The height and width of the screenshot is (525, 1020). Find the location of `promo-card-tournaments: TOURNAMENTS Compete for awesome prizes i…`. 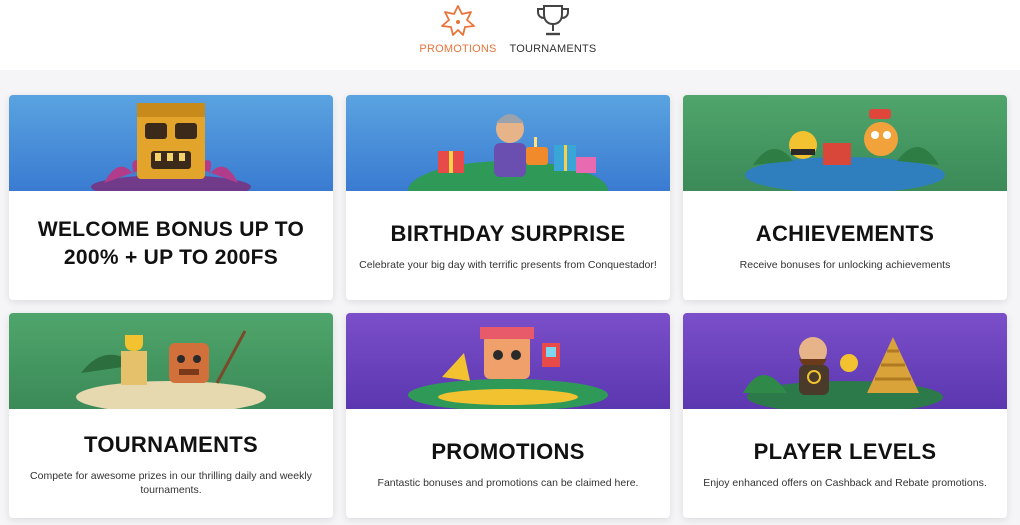

promo-card-tournaments: TOURNAMENTS Compete for awesome prizes i… is located at coordinates (171, 415).